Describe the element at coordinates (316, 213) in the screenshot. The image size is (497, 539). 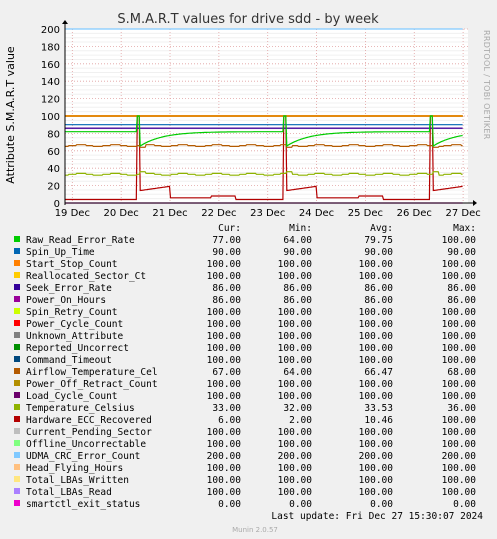
I see `x-tick-label: 24 Dec` at that location.